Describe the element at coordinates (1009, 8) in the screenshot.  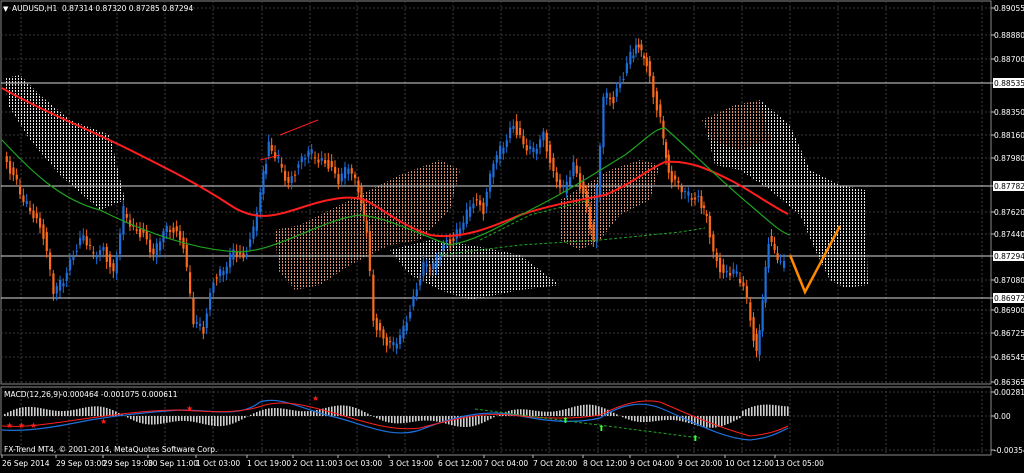
I see `price-axis-label: 0.89055` at that location.